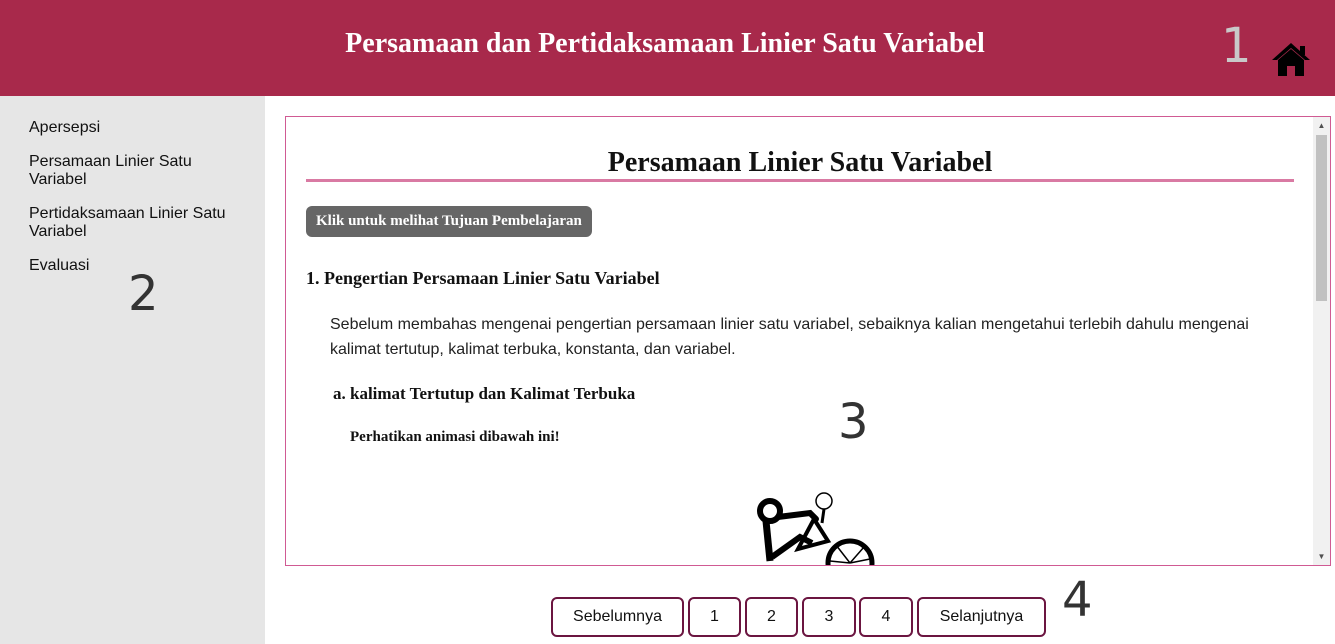 This screenshot has width=1335, height=644. I want to click on page-3-button: 3, so click(829, 617).